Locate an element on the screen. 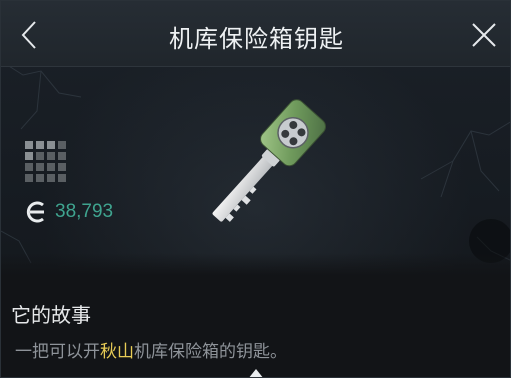  item-value: 38,793 is located at coordinates (84, 211).